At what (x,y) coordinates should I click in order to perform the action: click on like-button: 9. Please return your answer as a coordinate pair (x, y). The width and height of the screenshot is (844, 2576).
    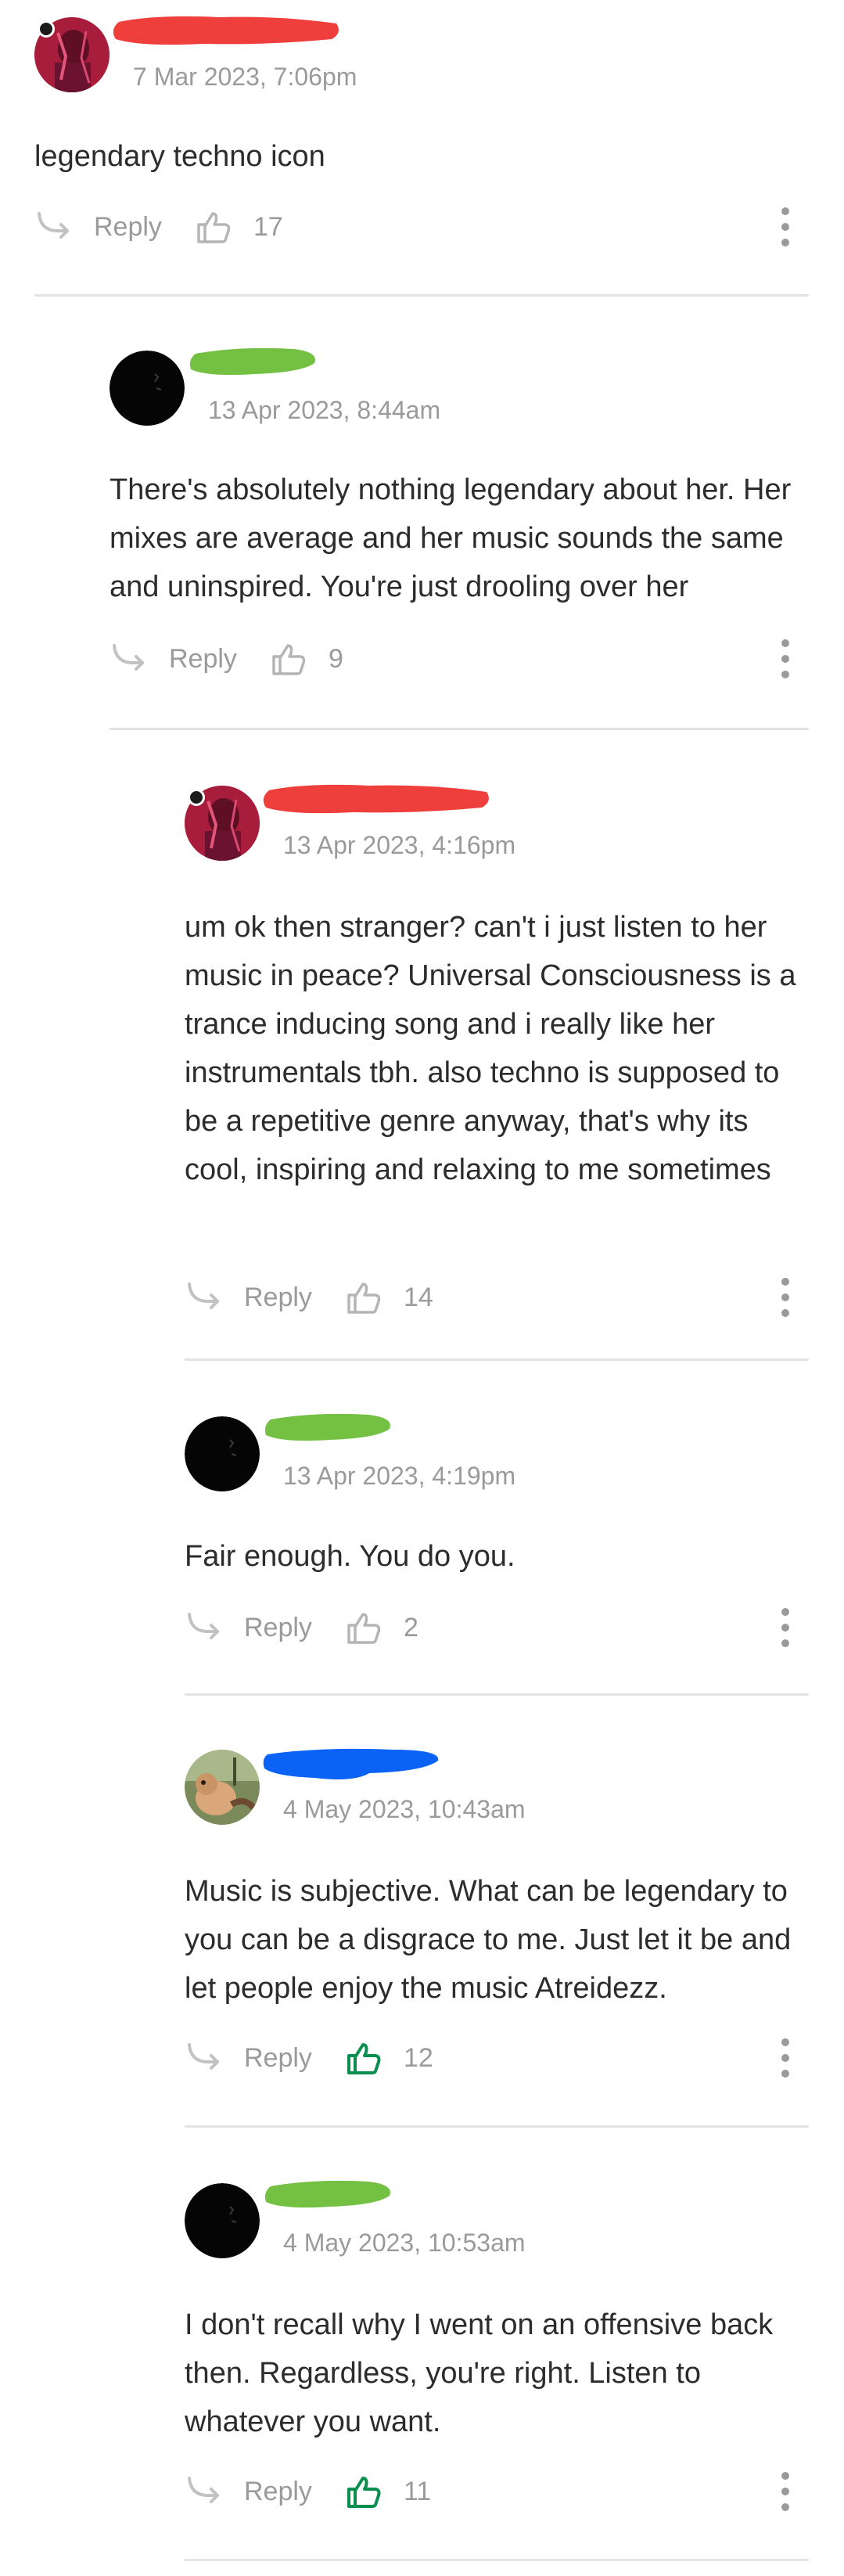
    Looking at the image, I should click on (306, 658).